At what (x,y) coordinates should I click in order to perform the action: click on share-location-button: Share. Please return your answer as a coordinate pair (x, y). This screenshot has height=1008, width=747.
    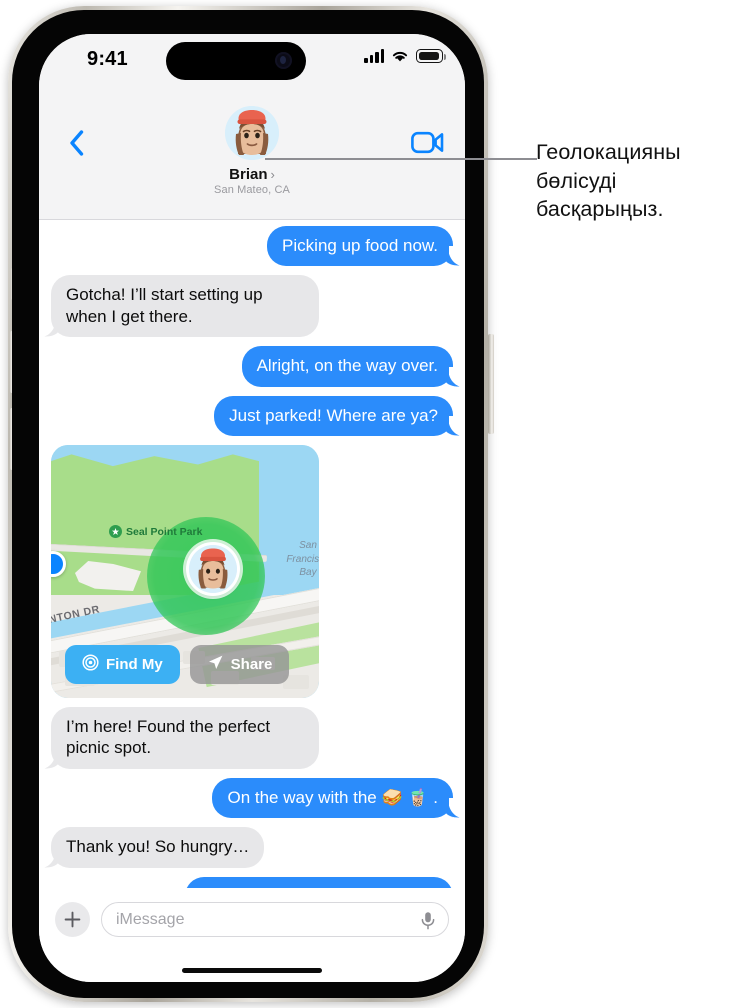
    Looking at the image, I should click on (239, 665).